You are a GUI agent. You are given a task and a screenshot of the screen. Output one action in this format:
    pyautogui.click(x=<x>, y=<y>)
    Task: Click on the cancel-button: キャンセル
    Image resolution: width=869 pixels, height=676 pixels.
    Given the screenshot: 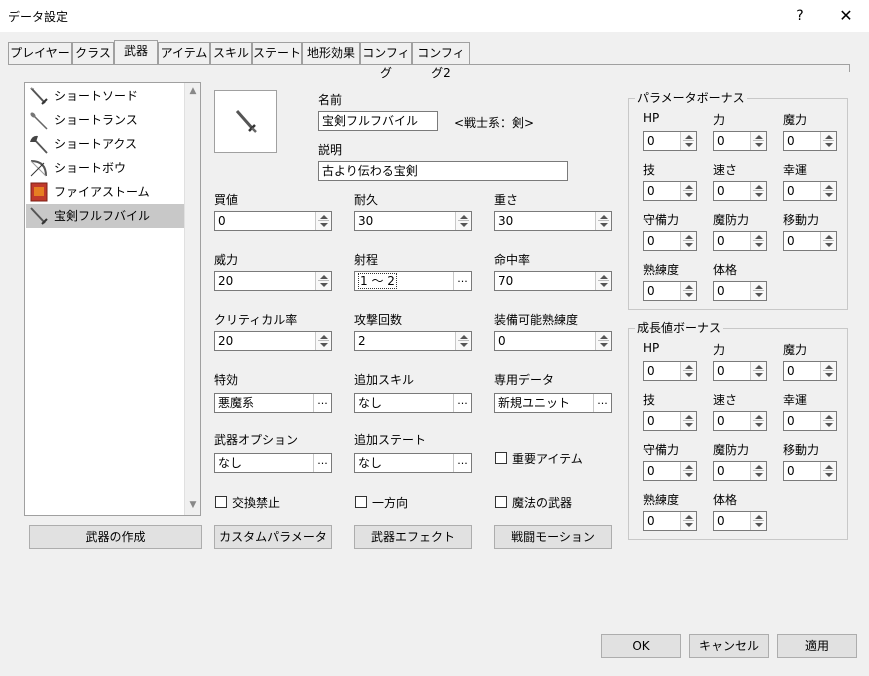 What is the action you would take?
    pyautogui.click(x=729, y=646)
    